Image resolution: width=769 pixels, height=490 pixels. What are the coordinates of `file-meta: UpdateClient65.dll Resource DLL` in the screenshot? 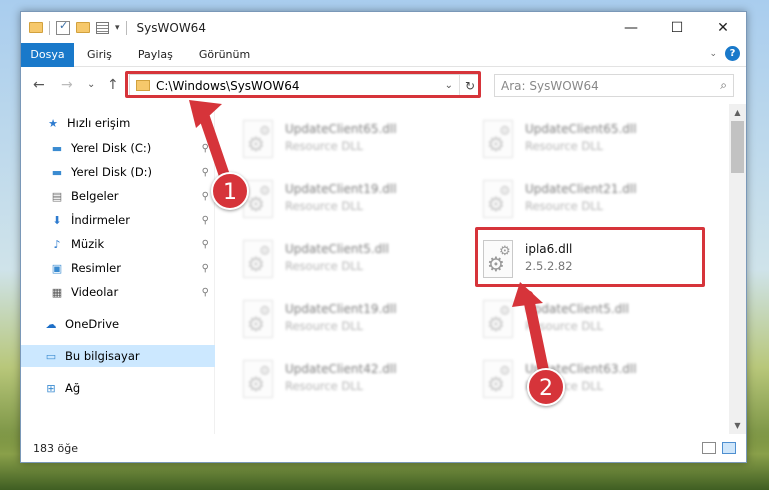 It's located at (341, 135).